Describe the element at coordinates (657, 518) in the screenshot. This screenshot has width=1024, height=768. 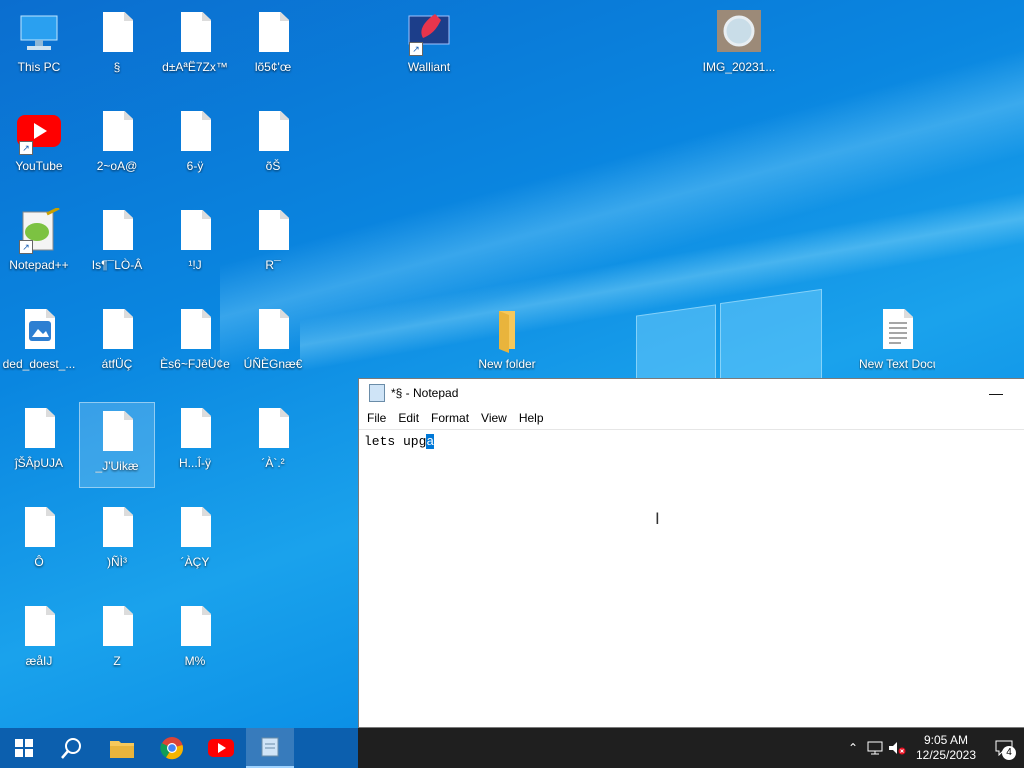
I see `text-cursor-icon: I` at that location.